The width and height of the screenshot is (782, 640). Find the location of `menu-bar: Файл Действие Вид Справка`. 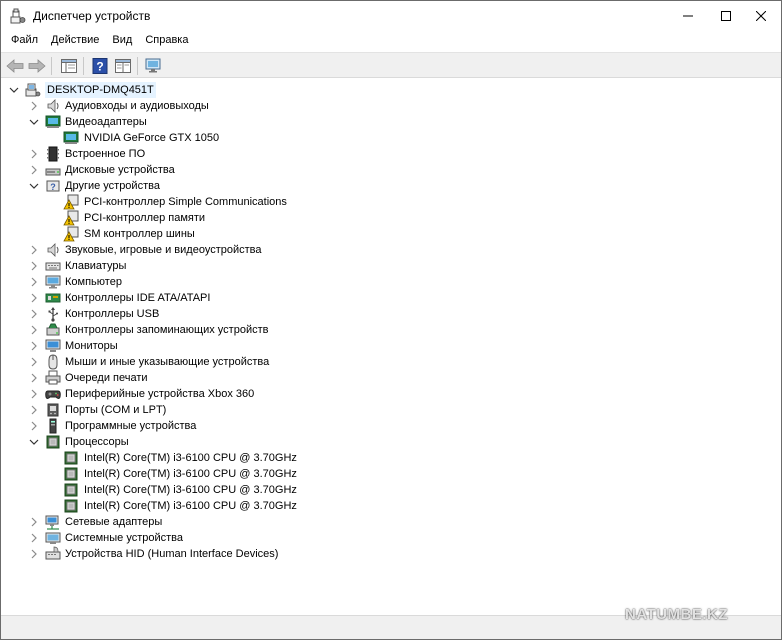

menu-bar: Файл Действие Вид Справка is located at coordinates (391, 40).